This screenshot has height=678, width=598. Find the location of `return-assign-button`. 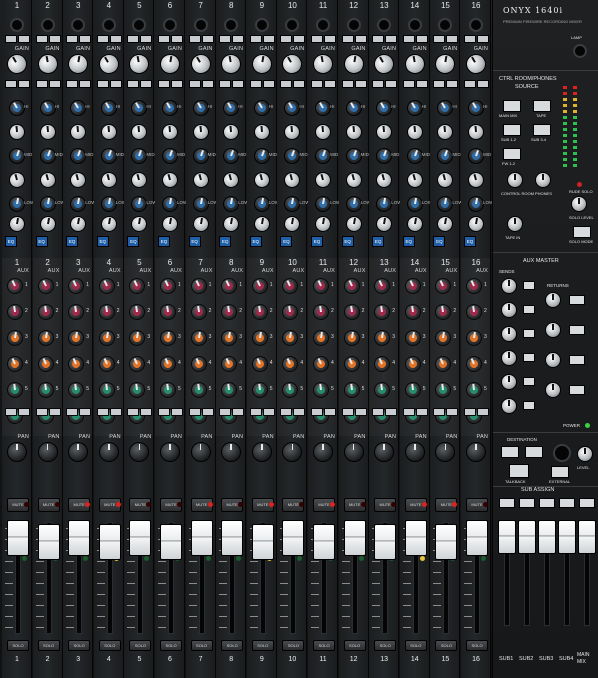

return-assign-button is located at coordinates (577, 300).